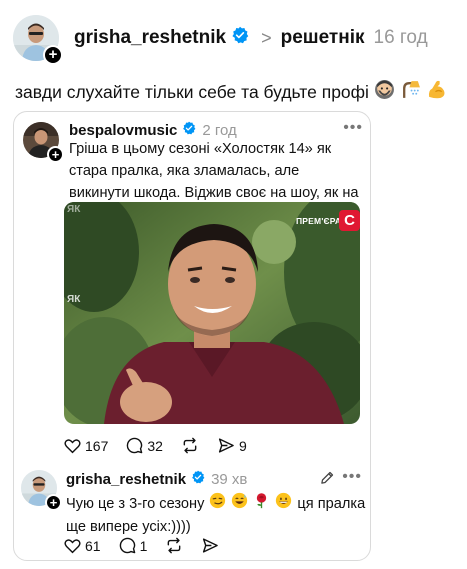 The width and height of the screenshot is (467, 569). Describe the element at coordinates (410, 92) in the screenshot. I see `shower-head-emoji-icon` at that location.